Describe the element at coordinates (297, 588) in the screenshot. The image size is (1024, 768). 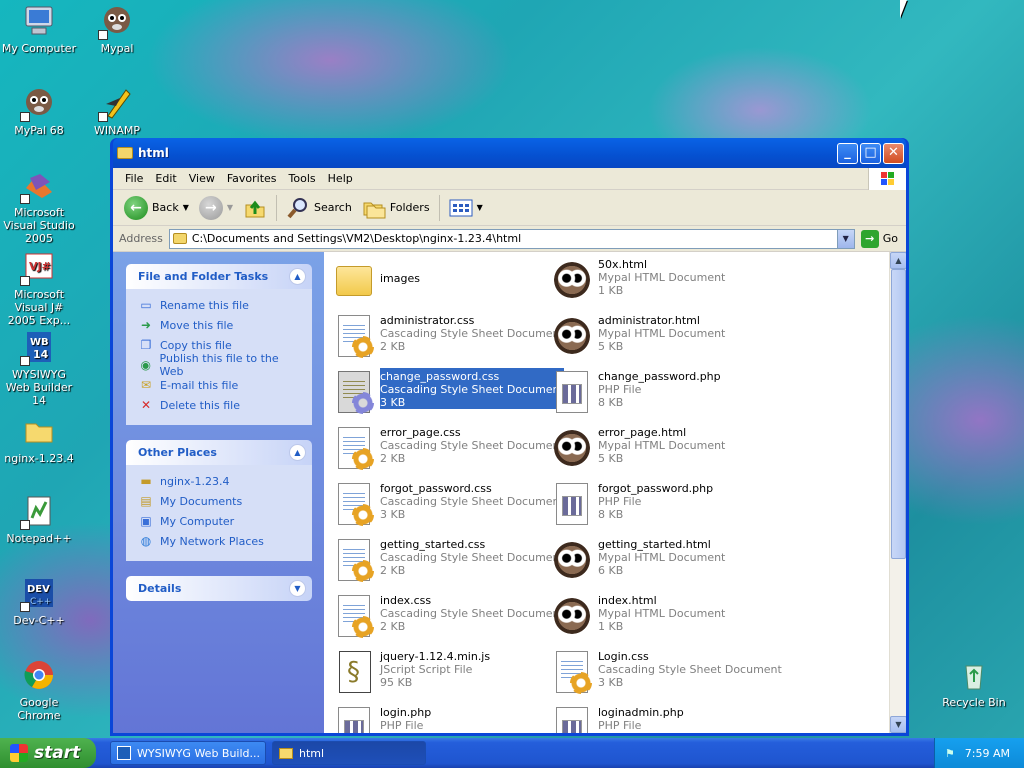
I see `expand-chevron-icon: ▼` at that location.